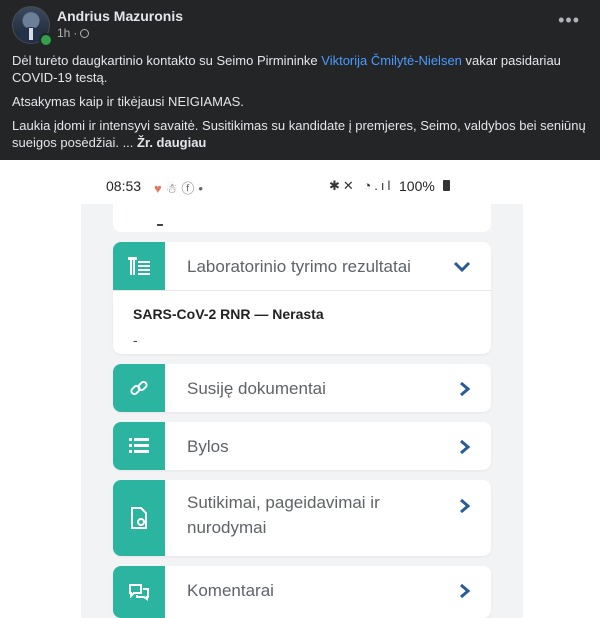 The height and width of the screenshot is (618, 600). What do you see at coordinates (462, 269) in the screenshot?
I see `chevron-down-icon` at bounding box center [462, 269].